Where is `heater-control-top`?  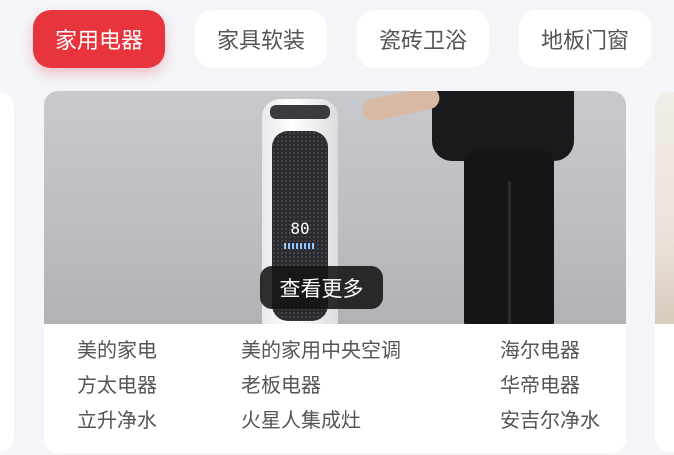 heater-control-top is located at coordinates (300, 112).